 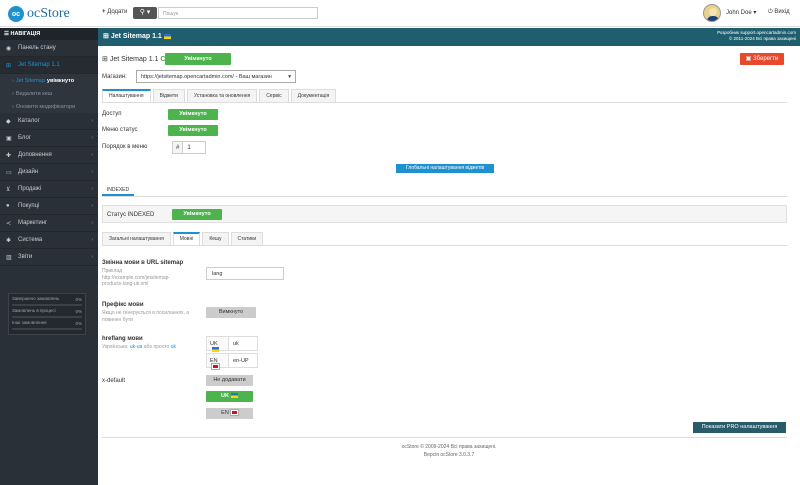 I want to click on lang-var-input: lang, so click(x=245, y=273).